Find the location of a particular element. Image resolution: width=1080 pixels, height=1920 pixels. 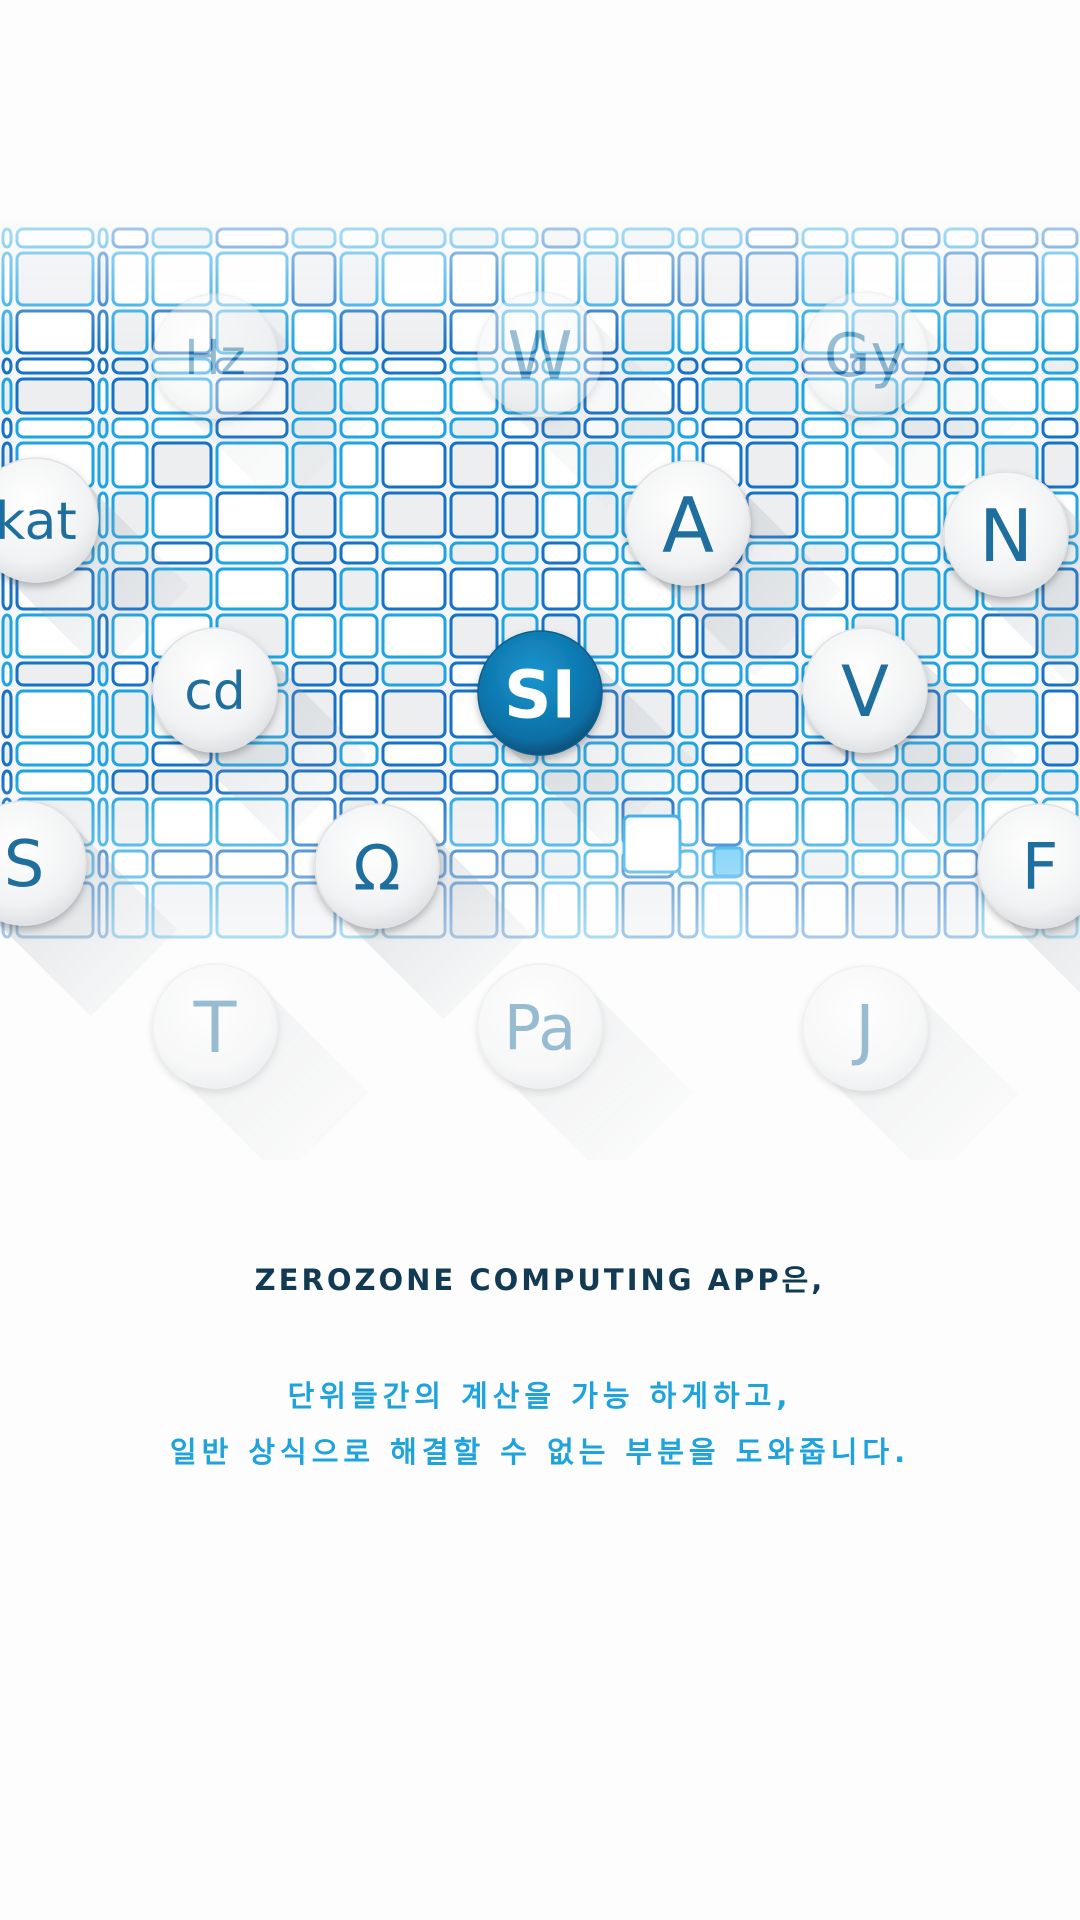

unit-t-label: T is located at coordinates (215, 1028).